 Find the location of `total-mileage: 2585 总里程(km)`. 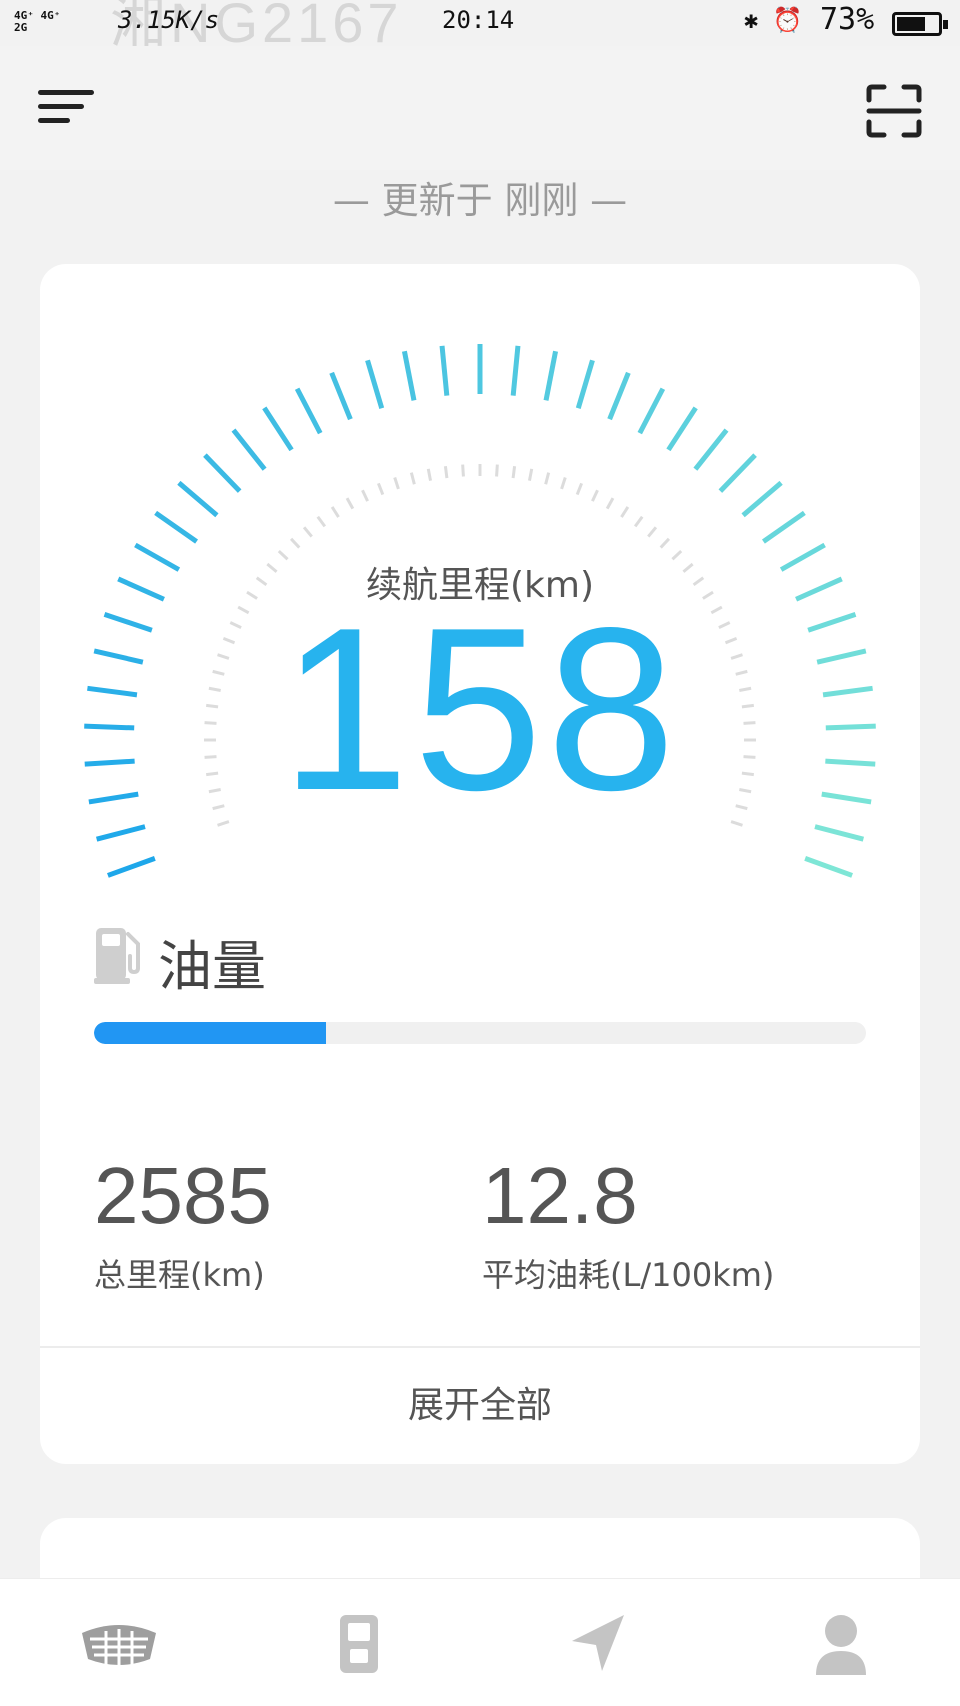

total-mileage: 2585 总里程(km) is located at coordinates (183, 1226).